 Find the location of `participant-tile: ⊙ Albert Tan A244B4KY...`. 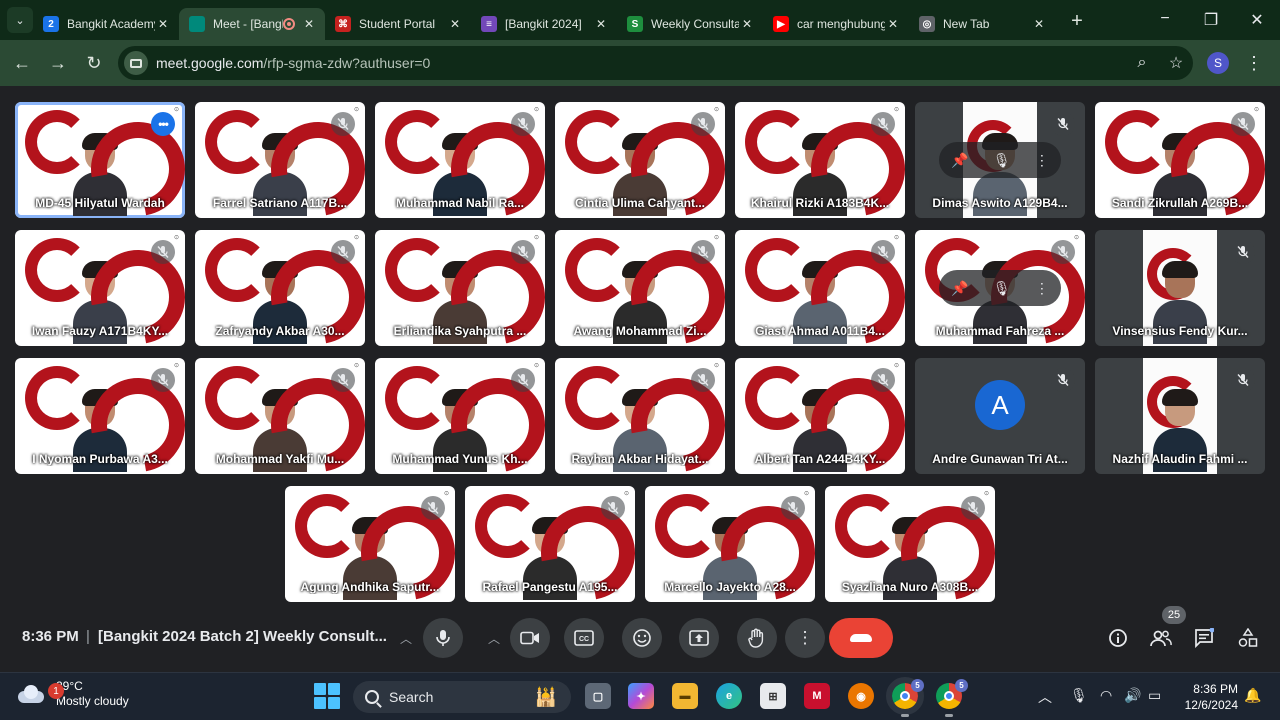

participant-tile: ⊙ Albert Tan A244B4KY... is located at coordinates (820, 416).